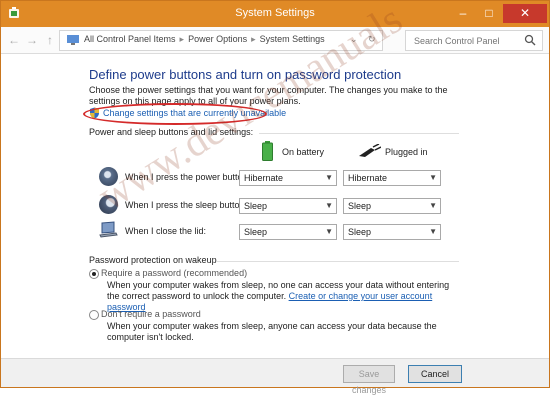  I want to click on battery-icon, so click(267, 151).